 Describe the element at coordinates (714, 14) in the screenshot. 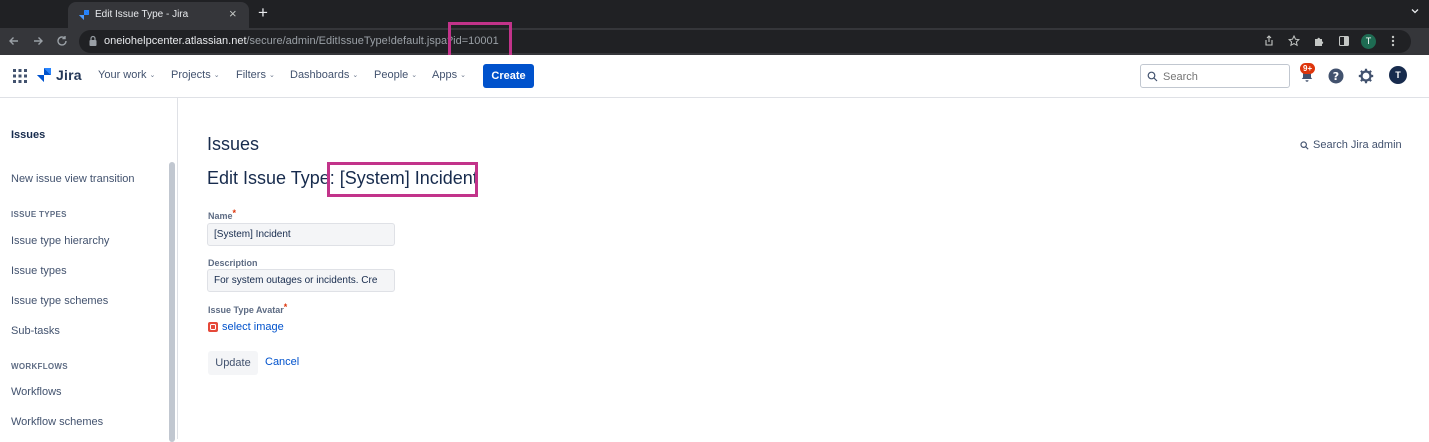

I see `browser-tabstrip: Edit Issue Type - Jira × +` at that location.